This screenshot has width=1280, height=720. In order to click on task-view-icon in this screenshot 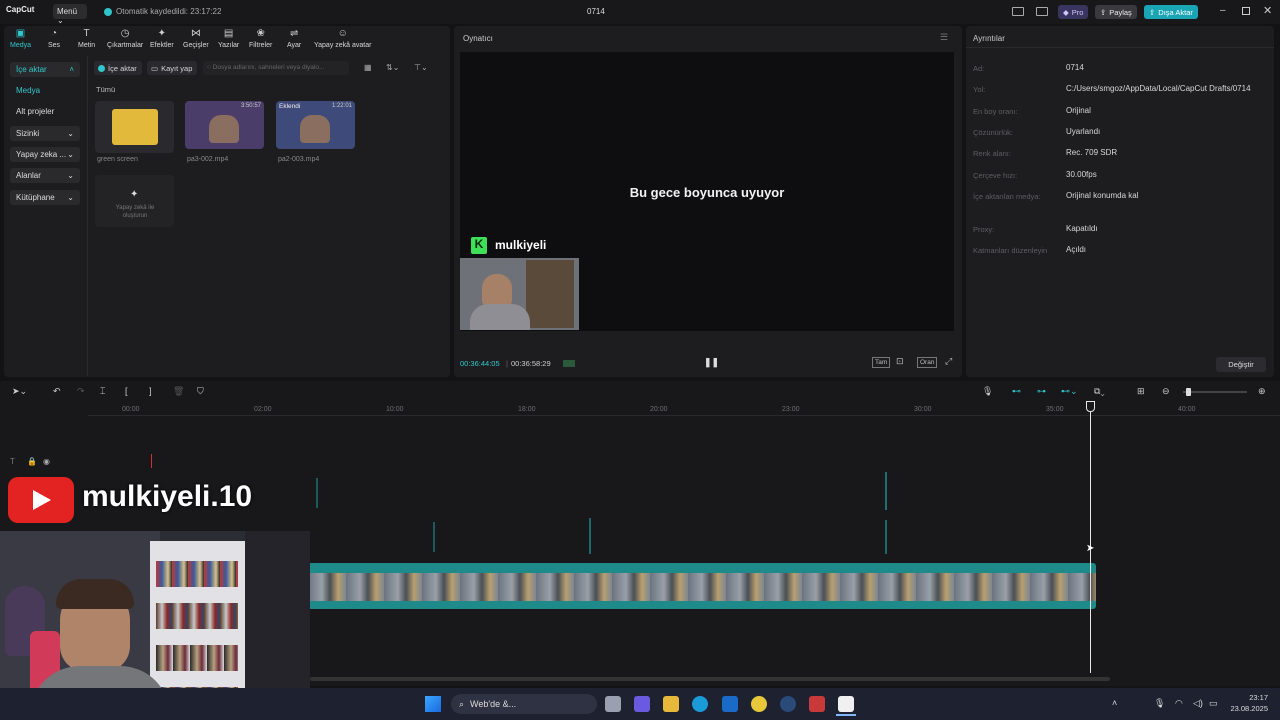, I will do `click(613, 704)`.